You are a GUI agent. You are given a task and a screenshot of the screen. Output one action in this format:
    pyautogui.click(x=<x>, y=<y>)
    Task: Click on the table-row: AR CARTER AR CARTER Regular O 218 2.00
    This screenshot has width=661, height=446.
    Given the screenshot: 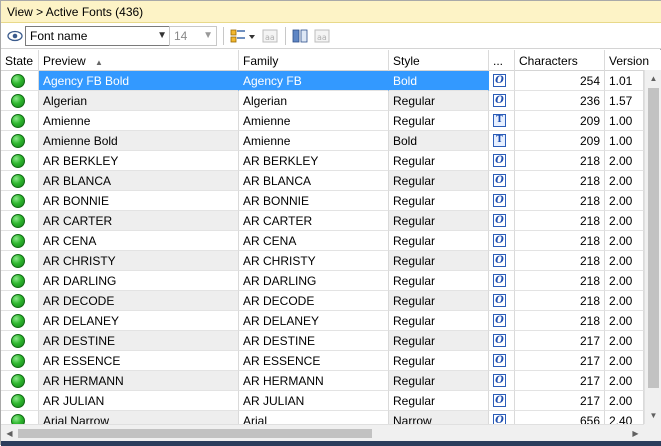 What is the action you would take?
    pyautogui.click(x=322, y=221)
    